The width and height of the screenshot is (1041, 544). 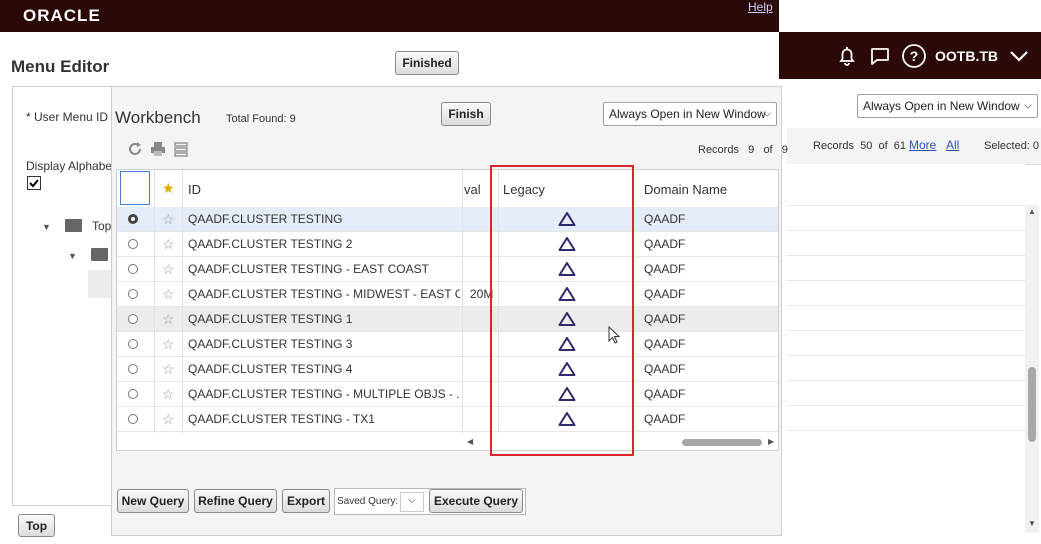 What do you see at coordinates (306, 501) in the screenshot?
I see `export-button: Export` at bounding box center [306, 501].